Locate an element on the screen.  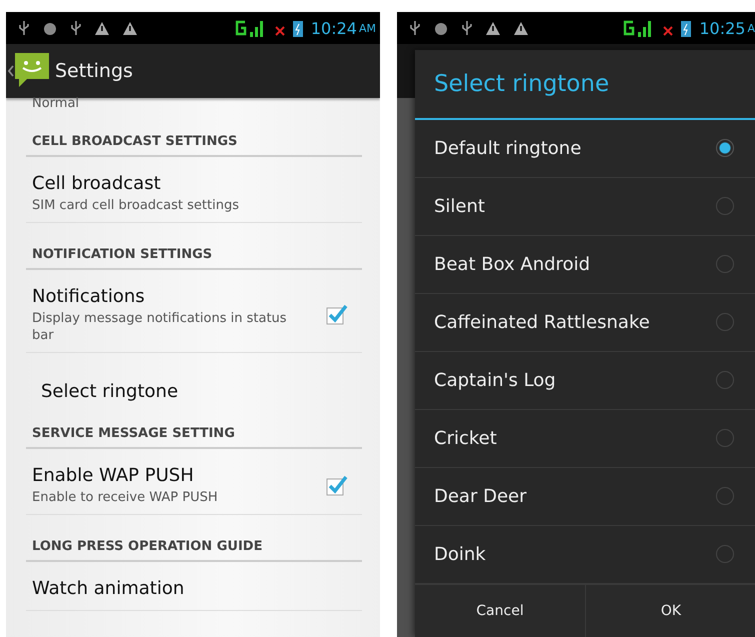
setting-value: Normal is located at coordinates (56, 104).